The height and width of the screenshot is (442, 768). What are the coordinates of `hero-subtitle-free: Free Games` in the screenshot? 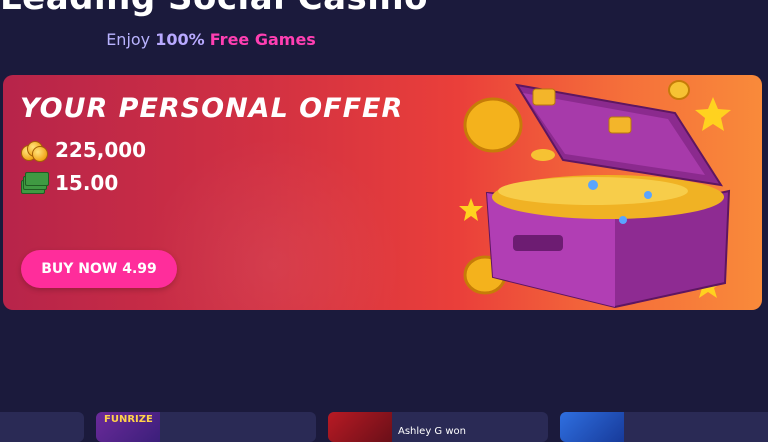 It's located at (262, 39).